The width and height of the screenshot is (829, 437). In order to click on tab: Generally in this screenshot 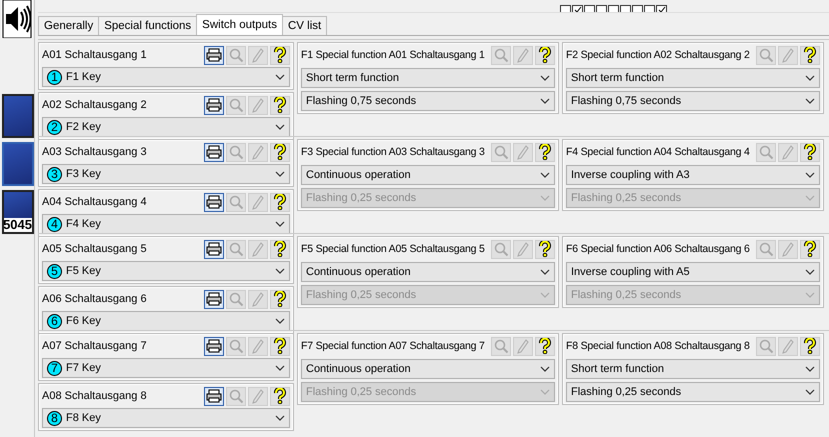, I will do `click(69, 25)`.